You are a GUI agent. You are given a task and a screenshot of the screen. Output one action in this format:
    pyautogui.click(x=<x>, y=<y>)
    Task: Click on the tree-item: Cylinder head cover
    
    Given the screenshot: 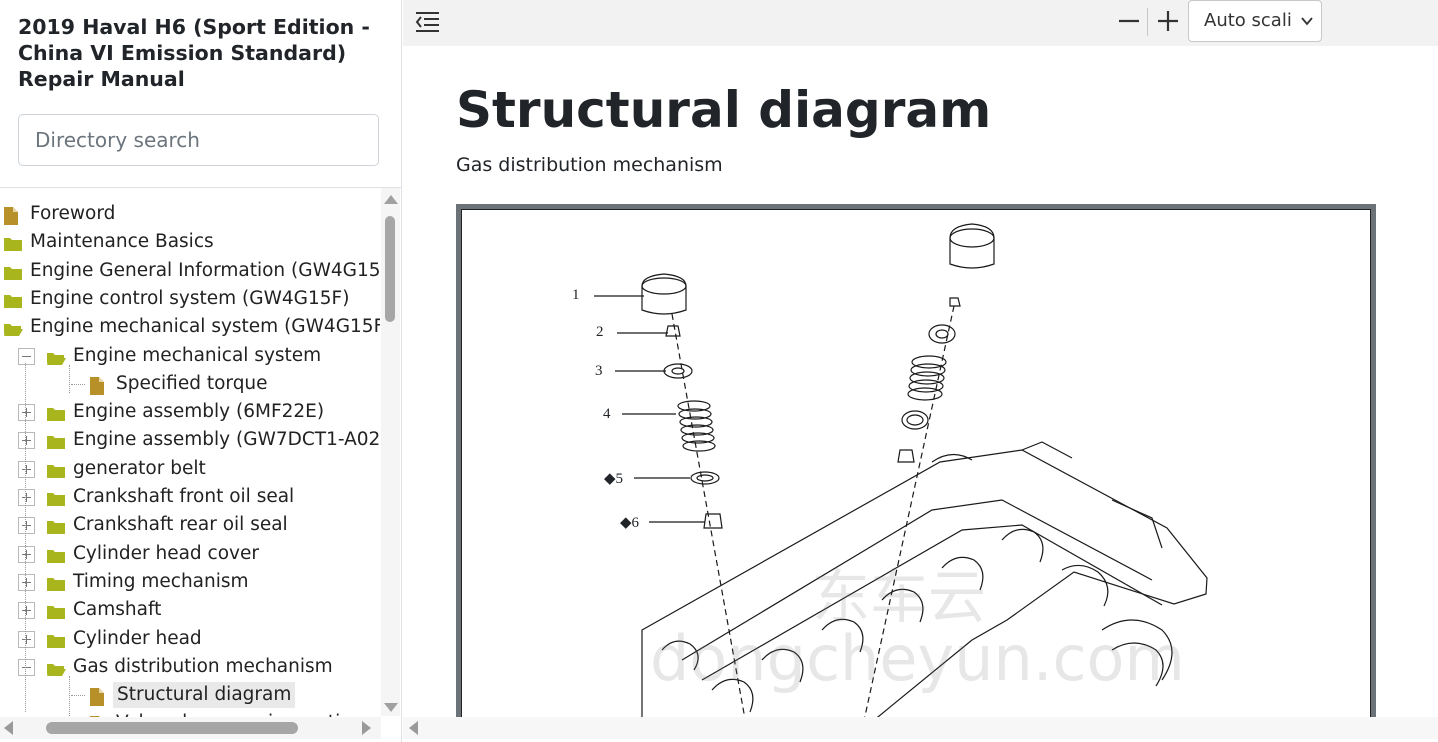 What is the action you would take?
    pyautogui.click(x=152, y=554)
    